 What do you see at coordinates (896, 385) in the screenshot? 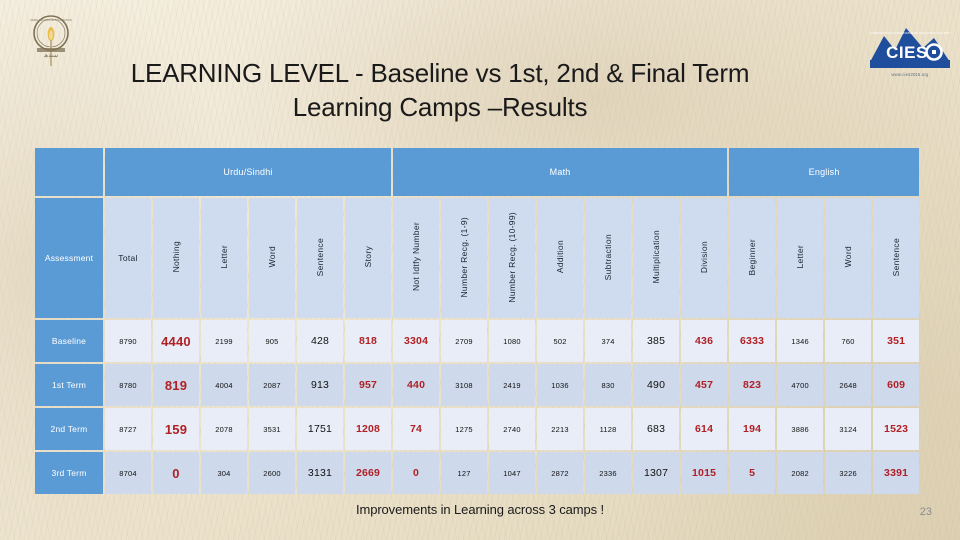
I see `cell-1st-term-sentence: 609` at bounding box center [896, 385].